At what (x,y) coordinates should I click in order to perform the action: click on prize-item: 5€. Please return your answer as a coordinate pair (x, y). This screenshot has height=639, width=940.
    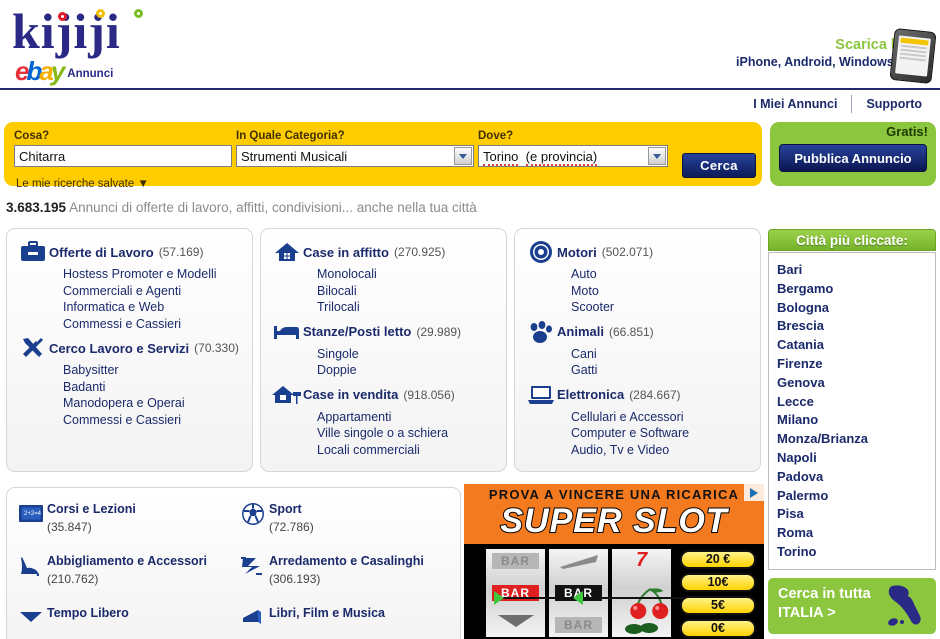
    Looking at the image, I should click on (718, 605).